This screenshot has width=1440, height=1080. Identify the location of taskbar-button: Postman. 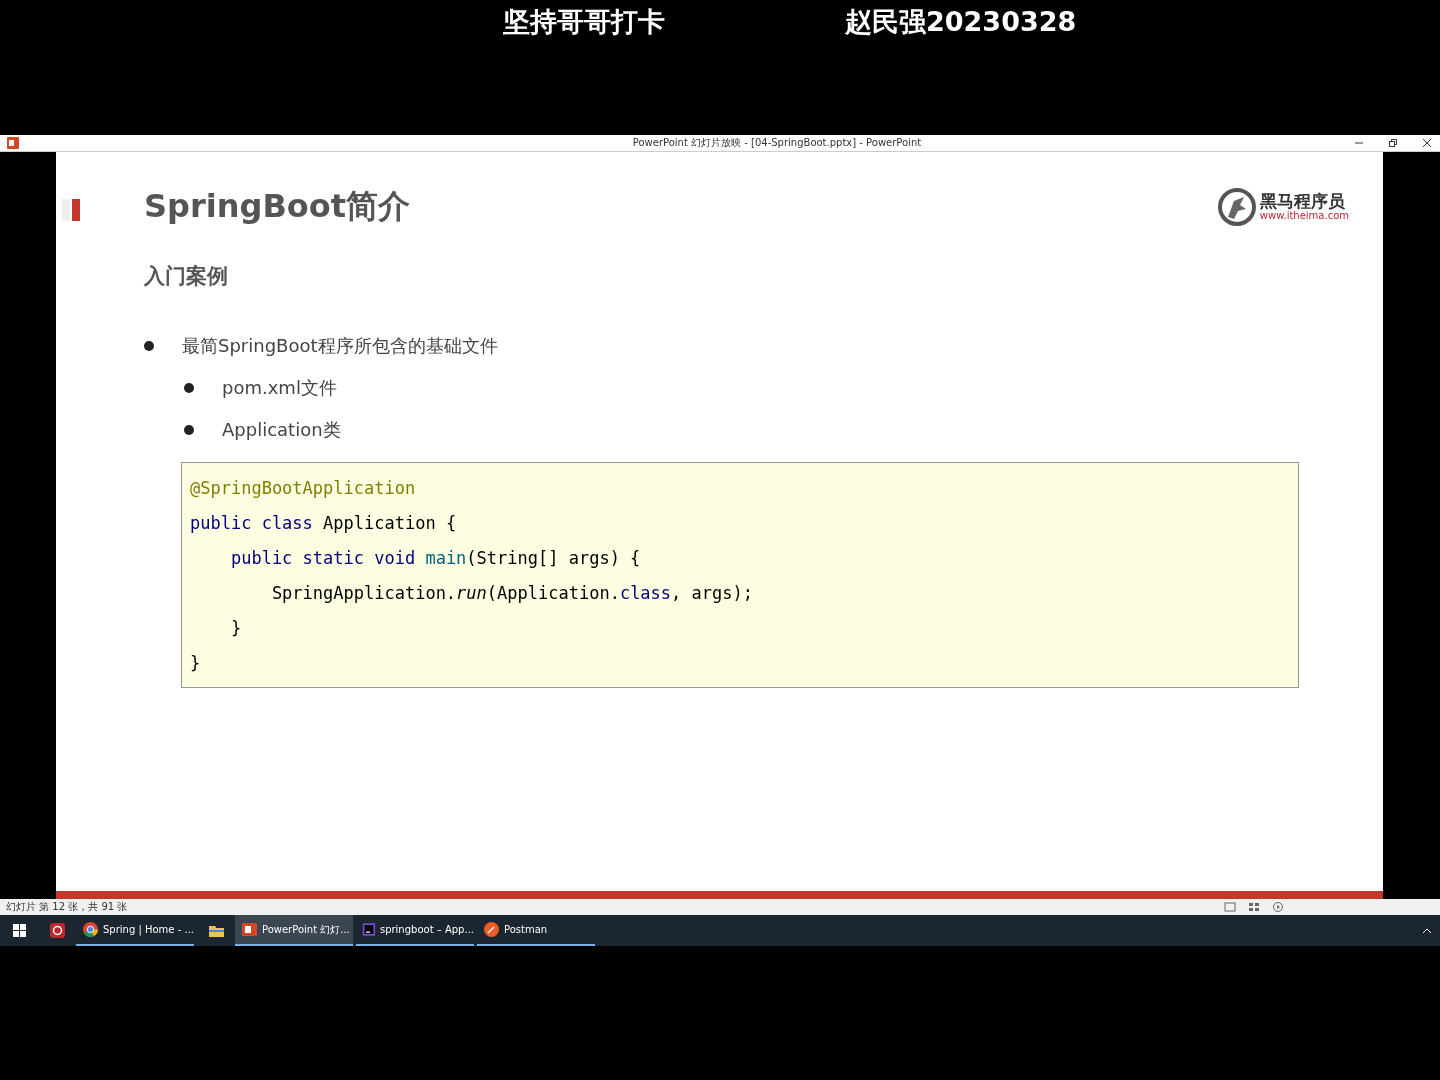
(536, 930).